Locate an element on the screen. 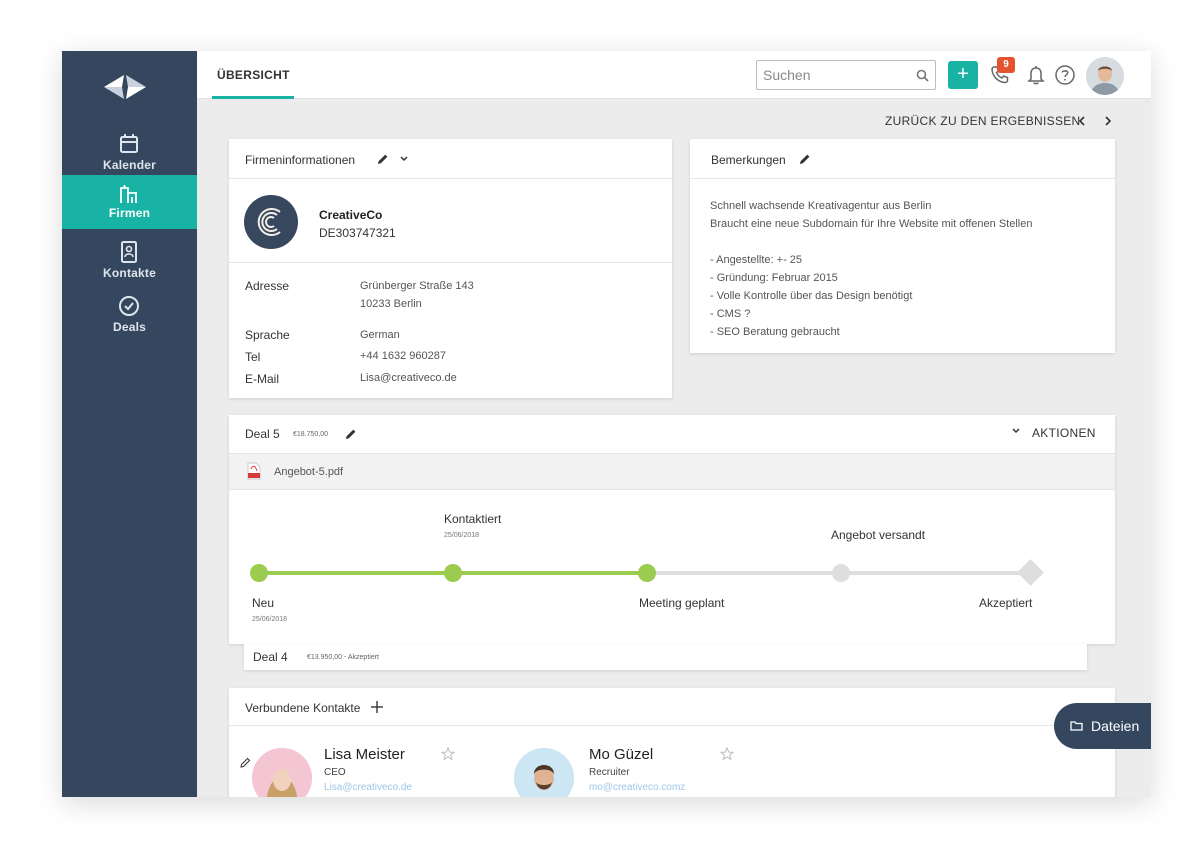 The image size is (1200, 860). stage-dot-neu is located at coordinates (259, 573).